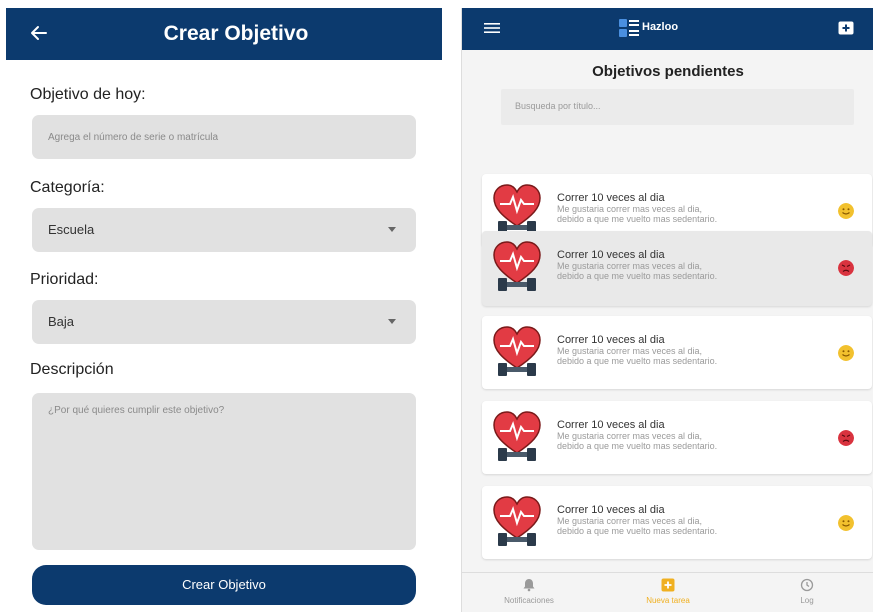 The height and width of the screenshot is (616, 873). I want to click on description-label: Descripción, so click(72, 369).